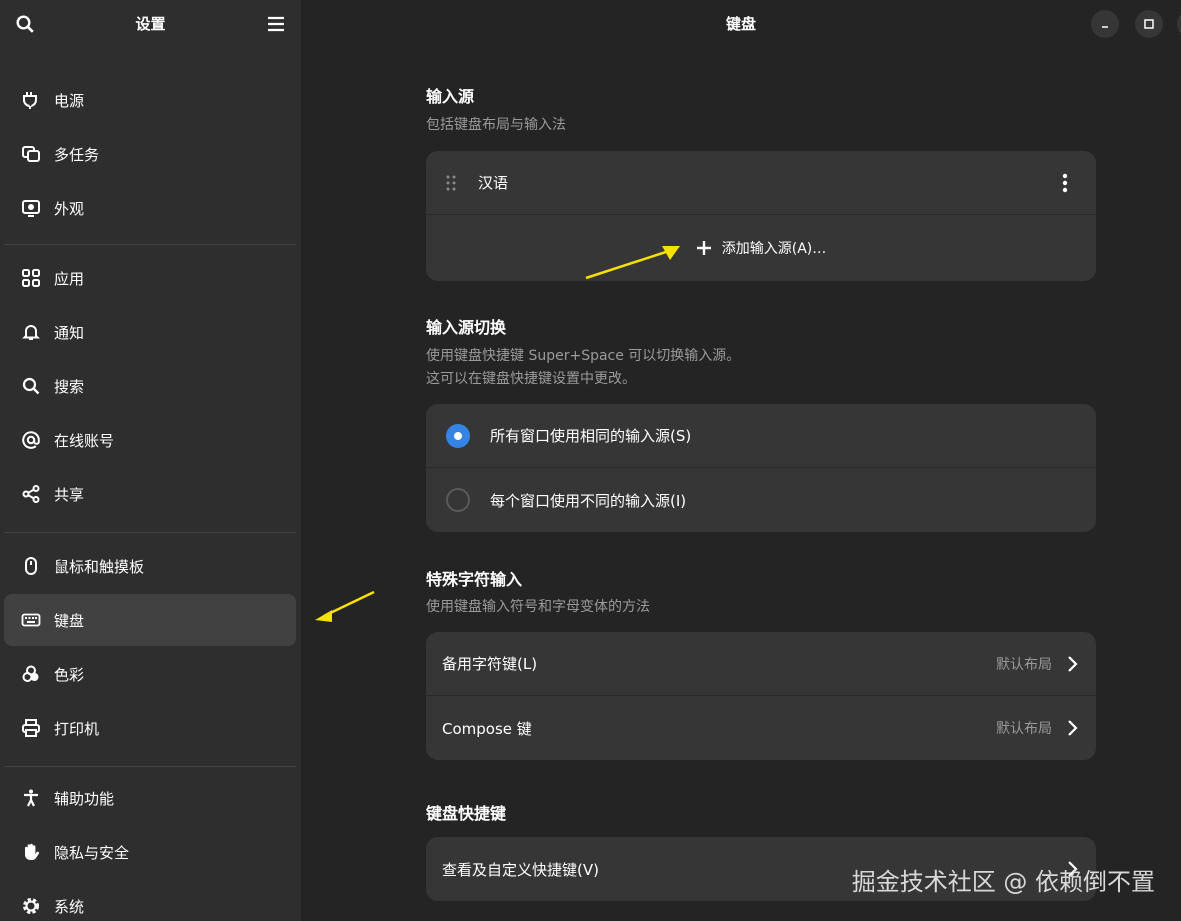 Image resolution: width=1181 pixels, height=921 pixels. I want to click on switching-card: 所有窗口使用相同的输入源(S) 每个窗口使用不同的输入源(I), so click(761, 468).